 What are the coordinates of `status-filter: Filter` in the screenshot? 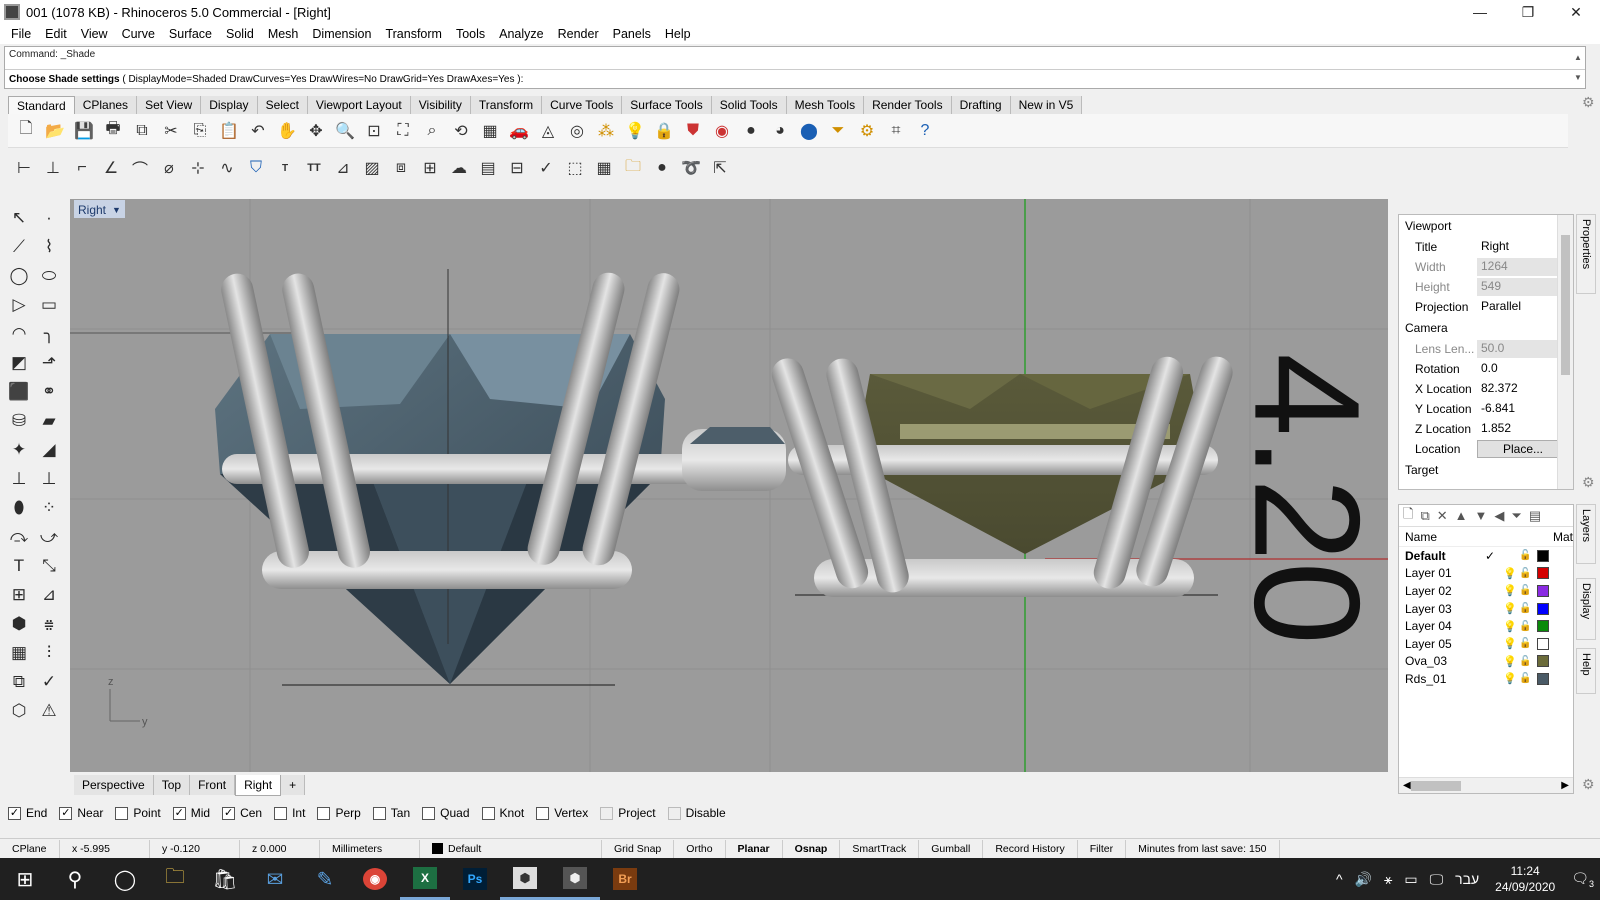 It's located at (1102, 848).